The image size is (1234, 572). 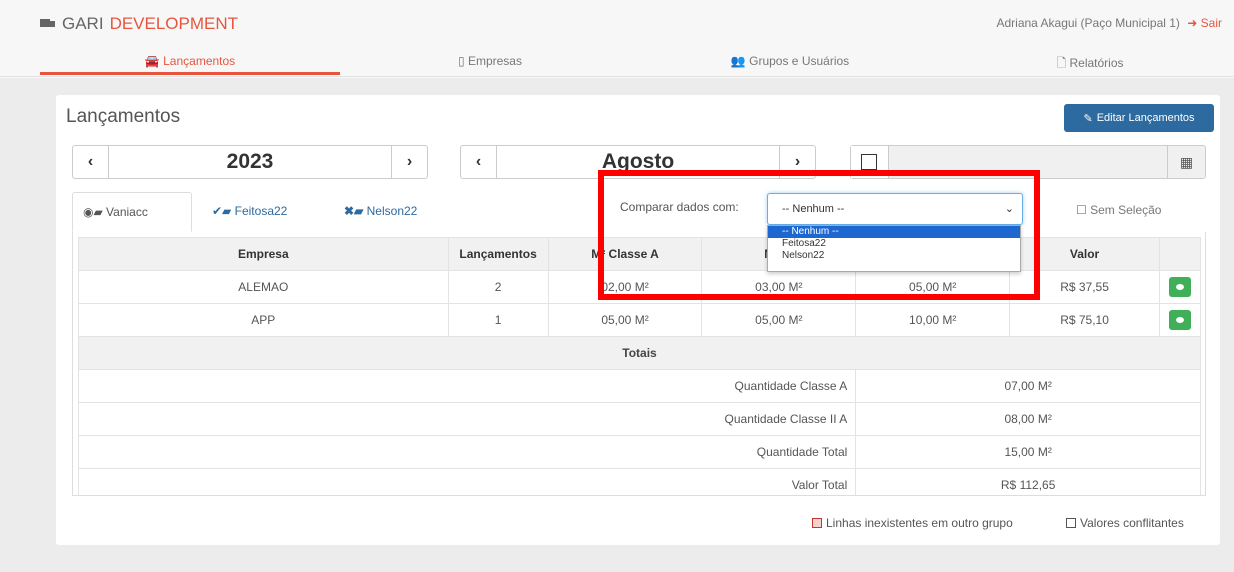 What do you see at coordinates (152, 61) in the screenshot?
I see `car-icon: 🚘` at bounding box center [152, 61].